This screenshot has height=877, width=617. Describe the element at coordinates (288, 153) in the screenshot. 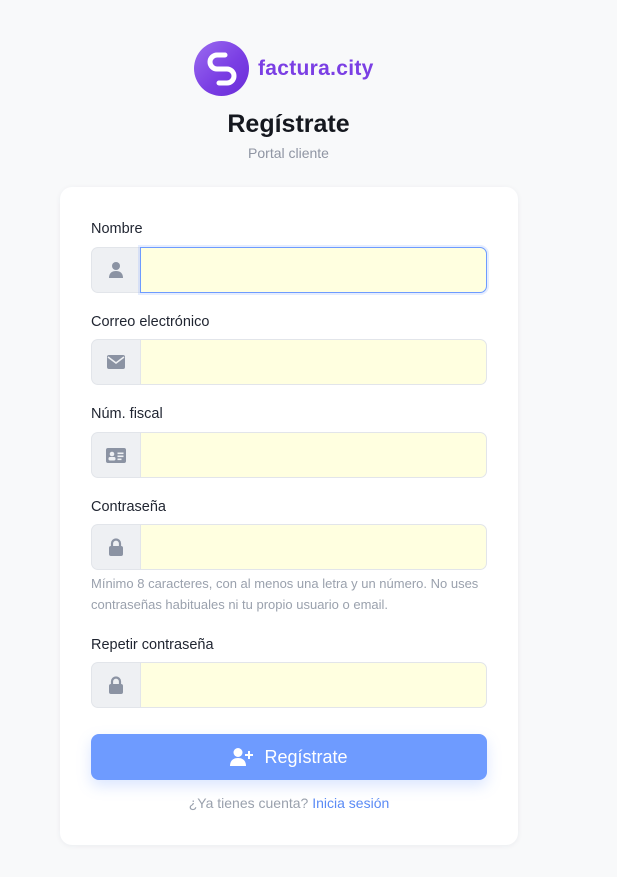

I see `page-subtitle: Portal cliente` at that location.